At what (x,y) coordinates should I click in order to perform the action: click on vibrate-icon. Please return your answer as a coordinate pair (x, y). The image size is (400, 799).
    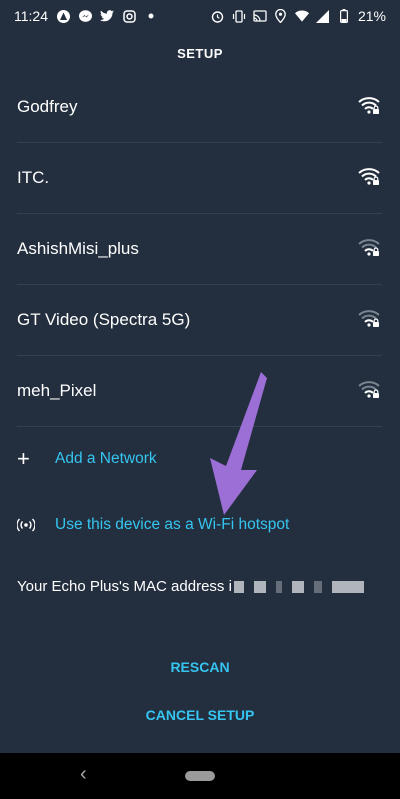
    Looking at the image, I should click on (239, 16).